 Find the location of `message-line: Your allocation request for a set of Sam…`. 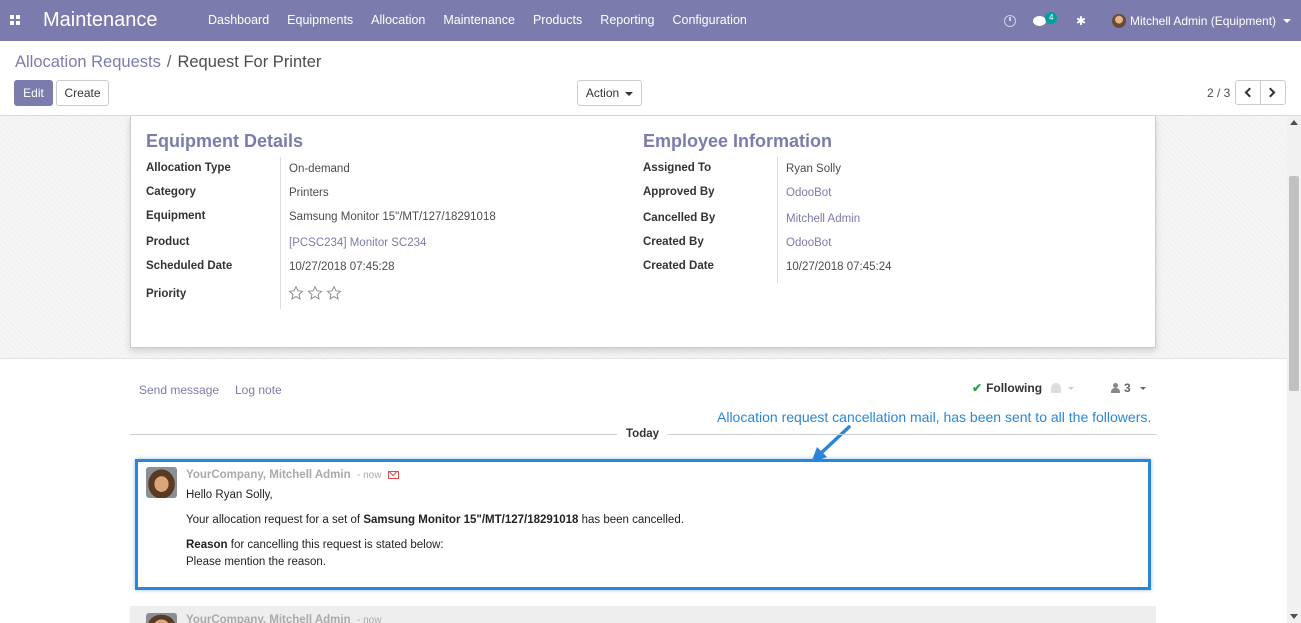

message-line: Your allocation request for a set of Sam… is located at coordinates (435, 520).